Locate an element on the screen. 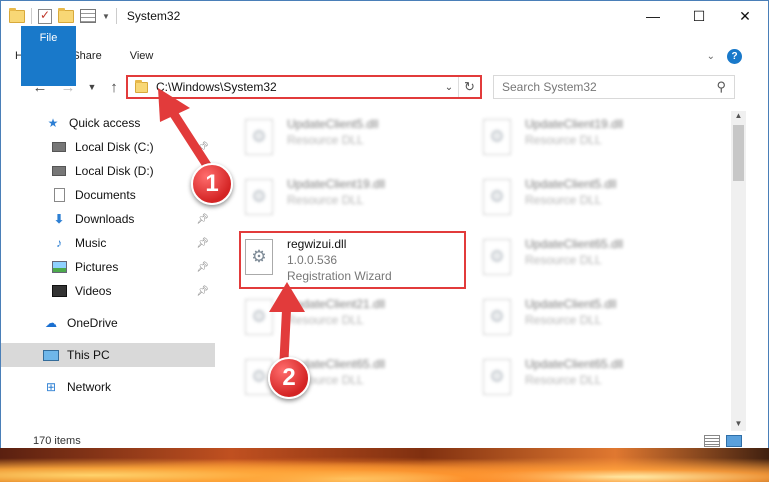  search-icon: ⚲ is located at coordinates (721, 87).